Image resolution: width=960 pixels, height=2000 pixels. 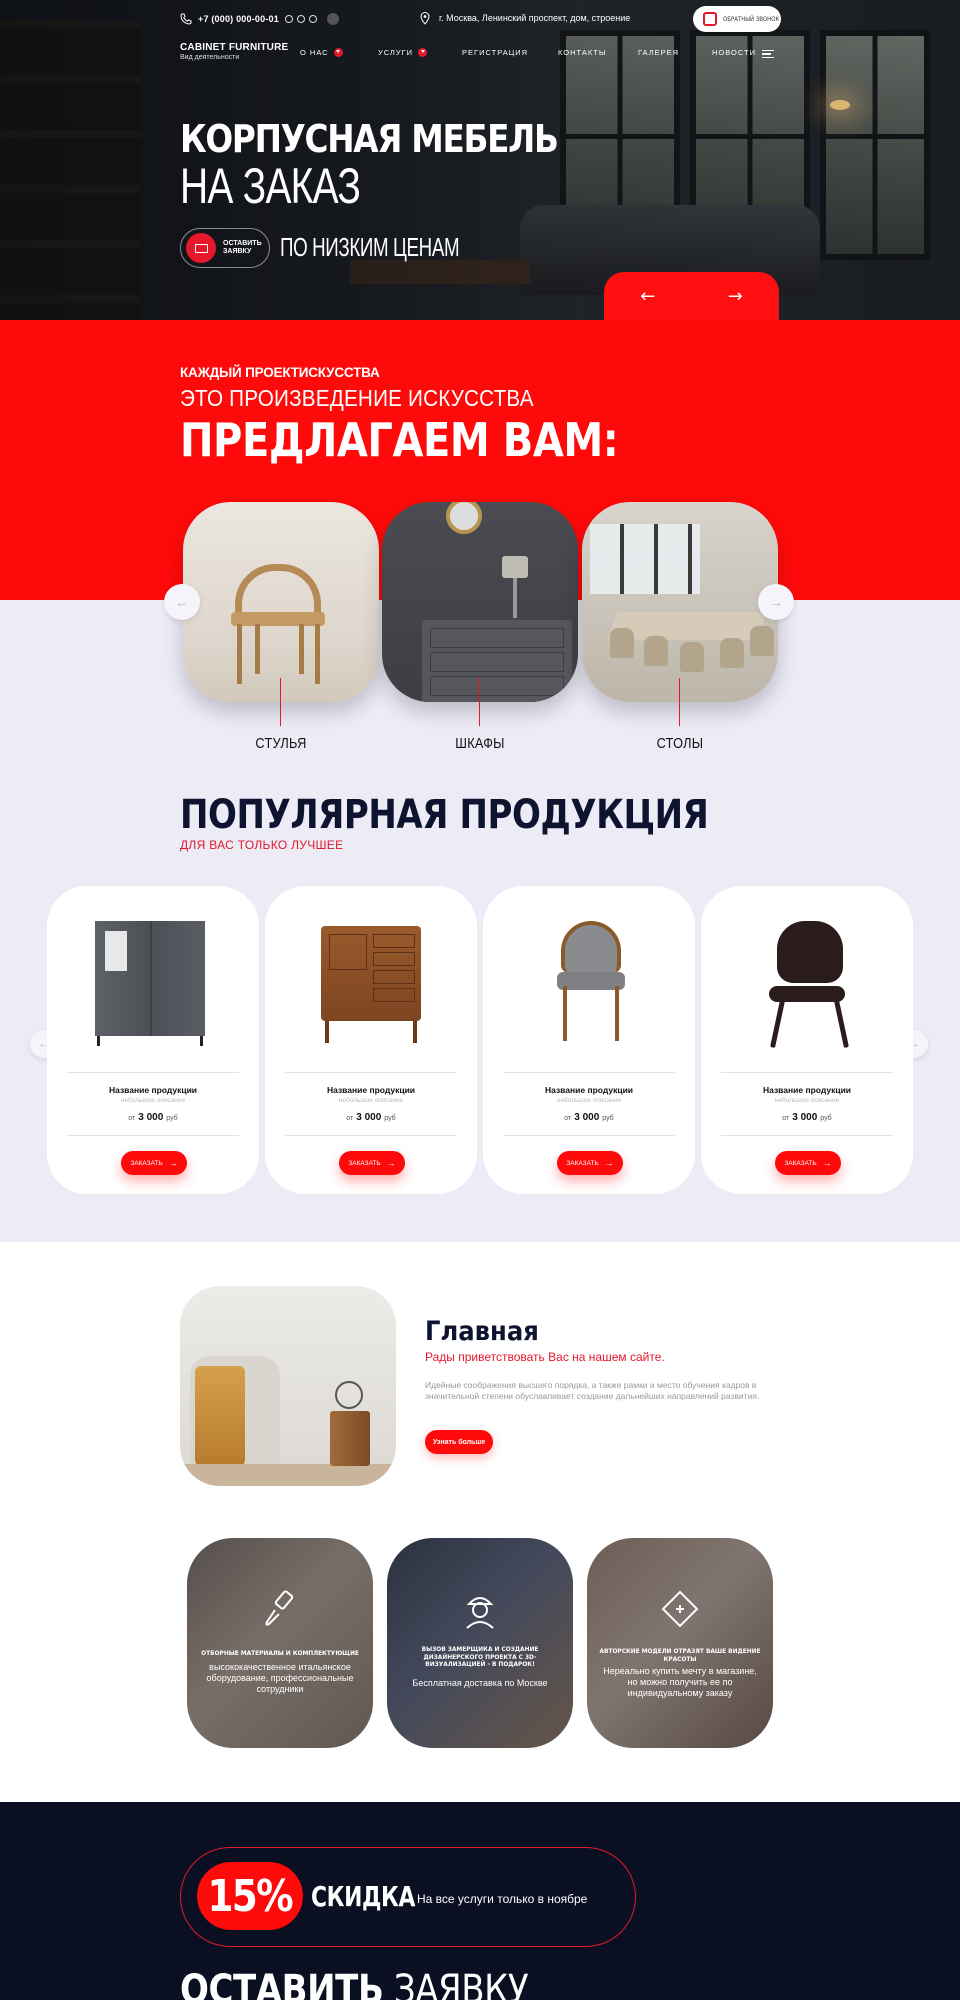 What do you see at coordinates (459, 1442) in the screenshot?
I see `learn-more-button: Узнать больше` at bounding box center [459, 1442].